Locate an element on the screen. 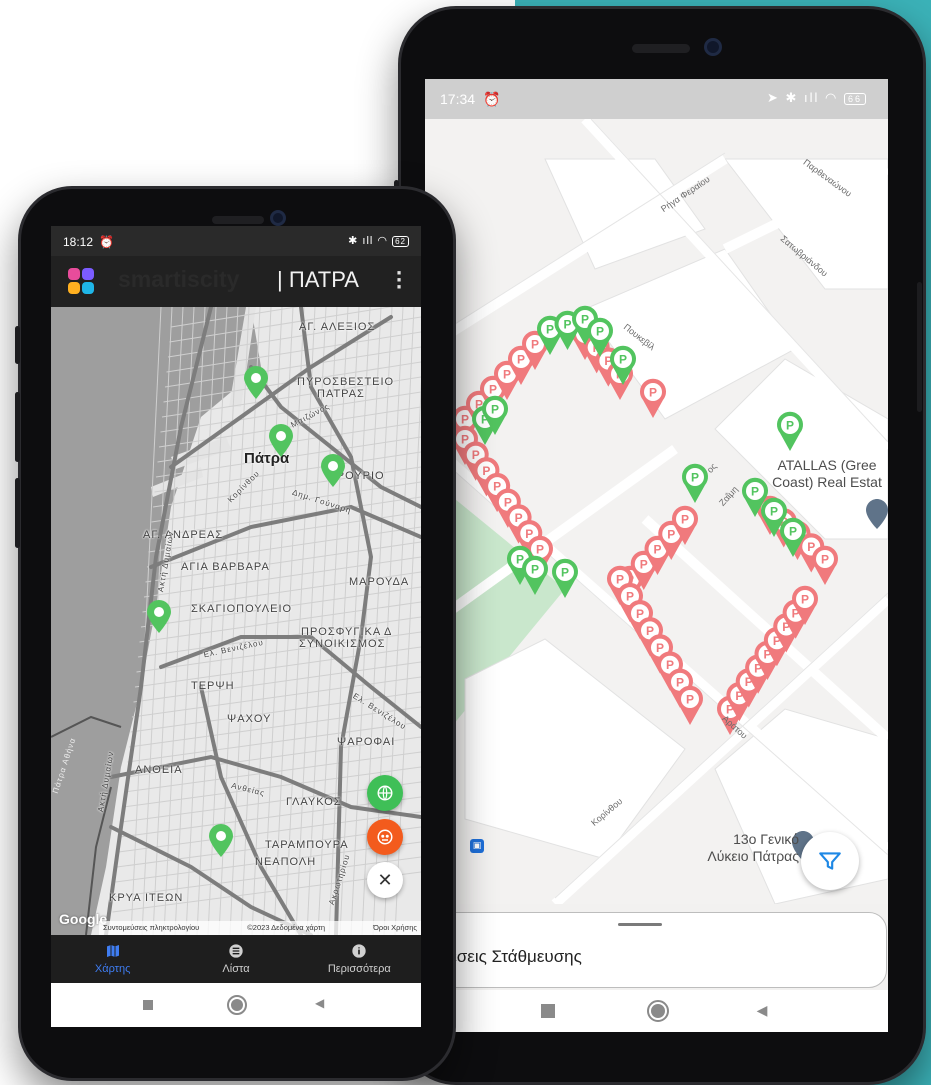 Image resolution: width=931 pixels, height=1085 pixels. app-city-name: | ΠΑΤΡΑ is located at coordinates (318, 279).